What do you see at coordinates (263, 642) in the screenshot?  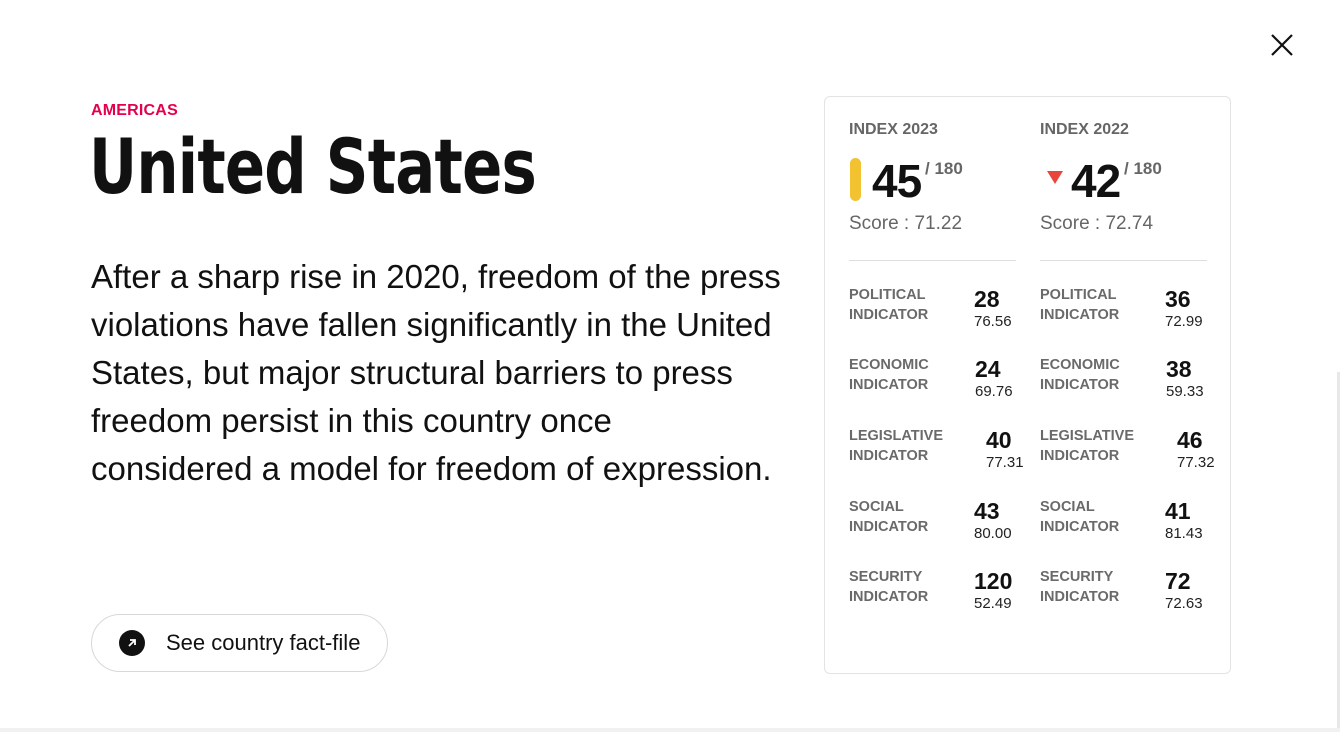 I see `fact-file-label: See country fact-file` at bounding box center [263, 642].